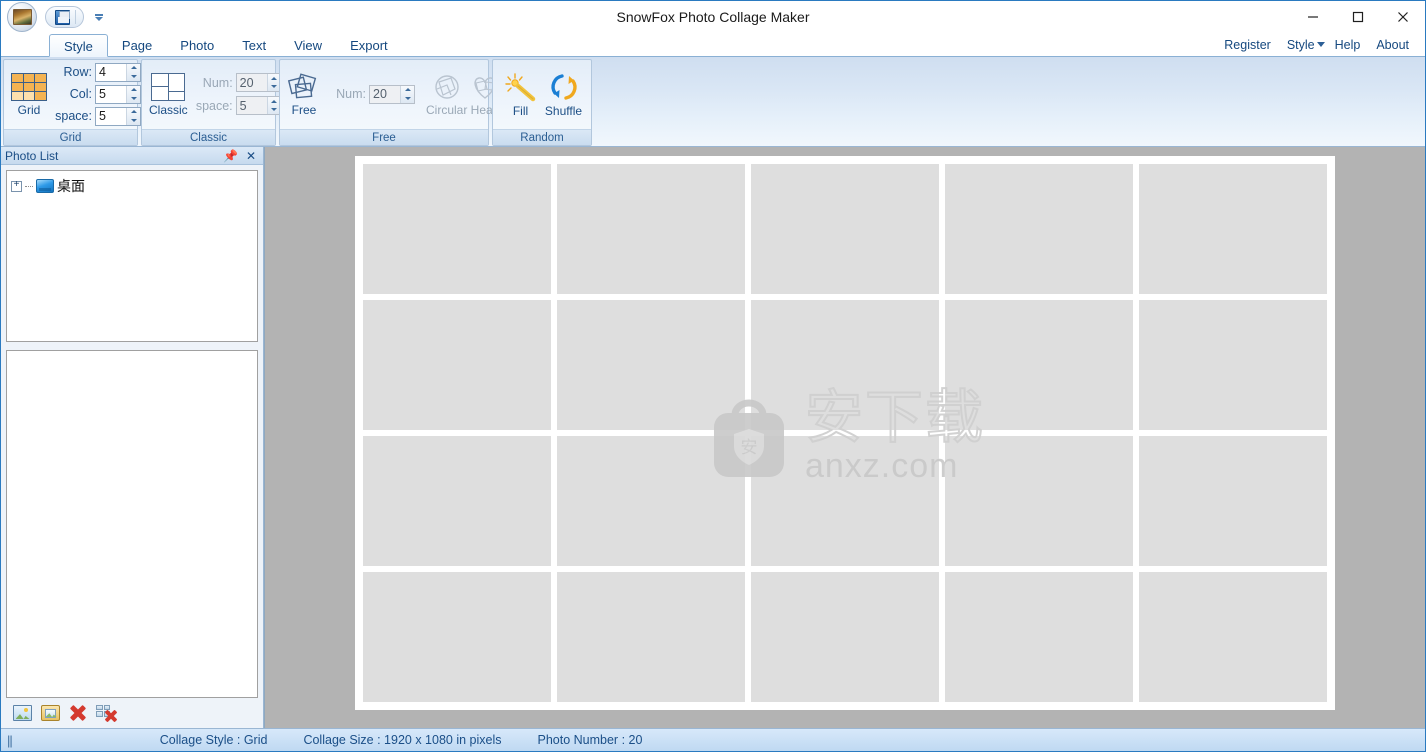 The width and height of the screenshot is (1426, 752). What do you see at coordinates (384, 137) in the screenshot?
I see `free-group-label: Free` at bounding box center [384, 137].